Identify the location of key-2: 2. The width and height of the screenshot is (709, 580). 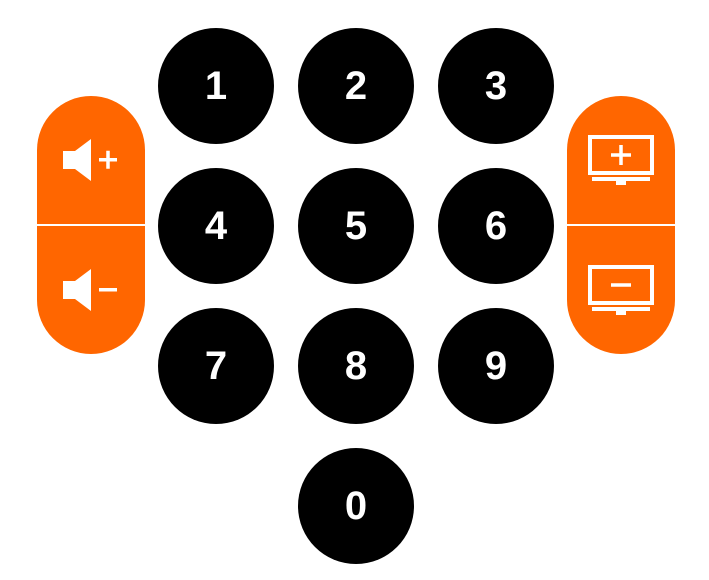
(356, 86).